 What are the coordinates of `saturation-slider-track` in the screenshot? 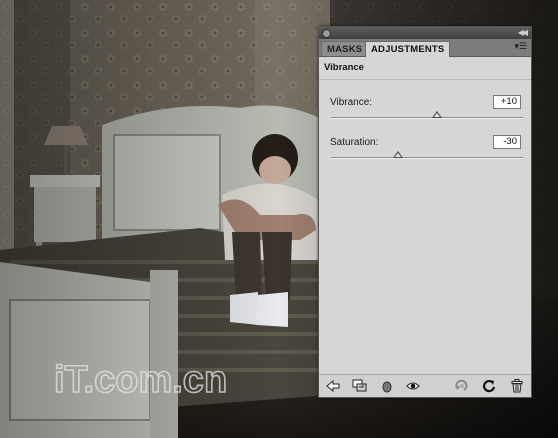 It's located at (427, 158).